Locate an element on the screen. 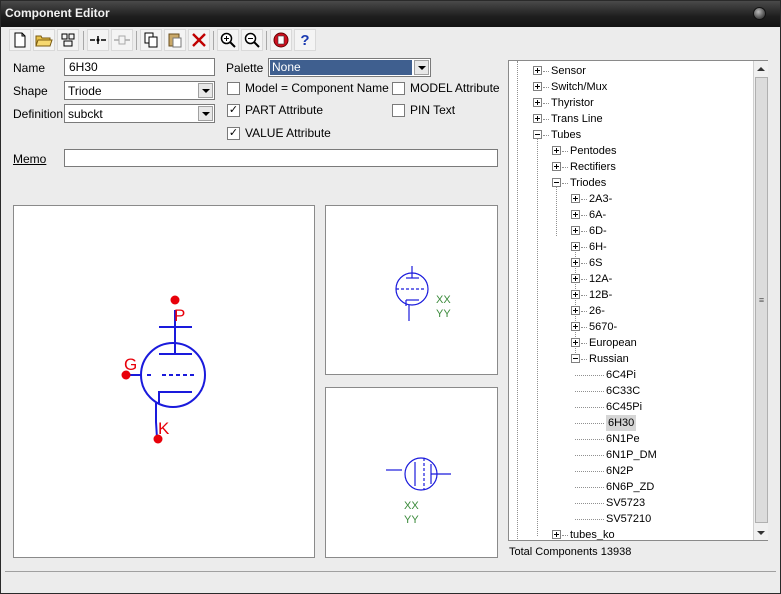 The height and width of the screenshot is (594, 781). tree-item: European is located at coordinates (631, 343).